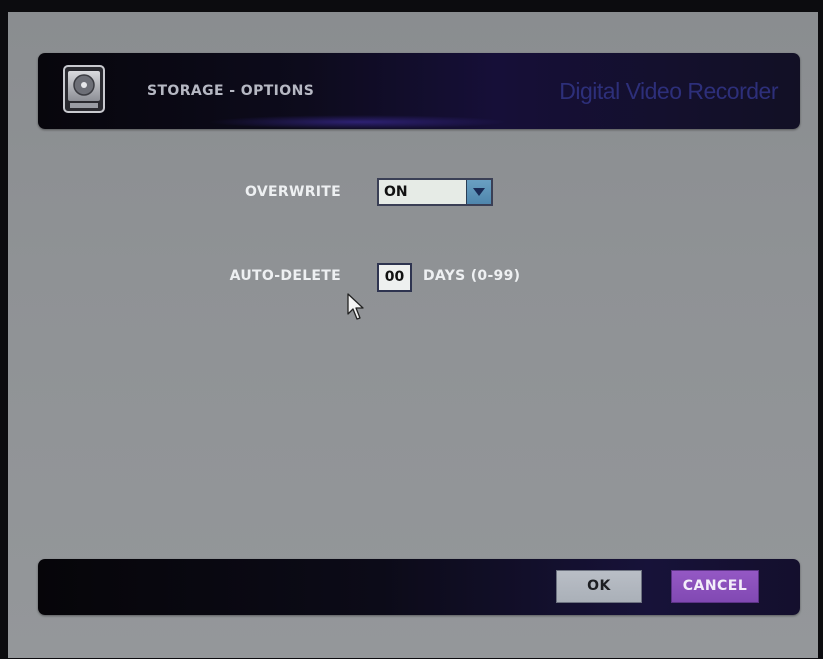  I want to click on days-unit-label: DAYS (0-99), so click(472, 276).